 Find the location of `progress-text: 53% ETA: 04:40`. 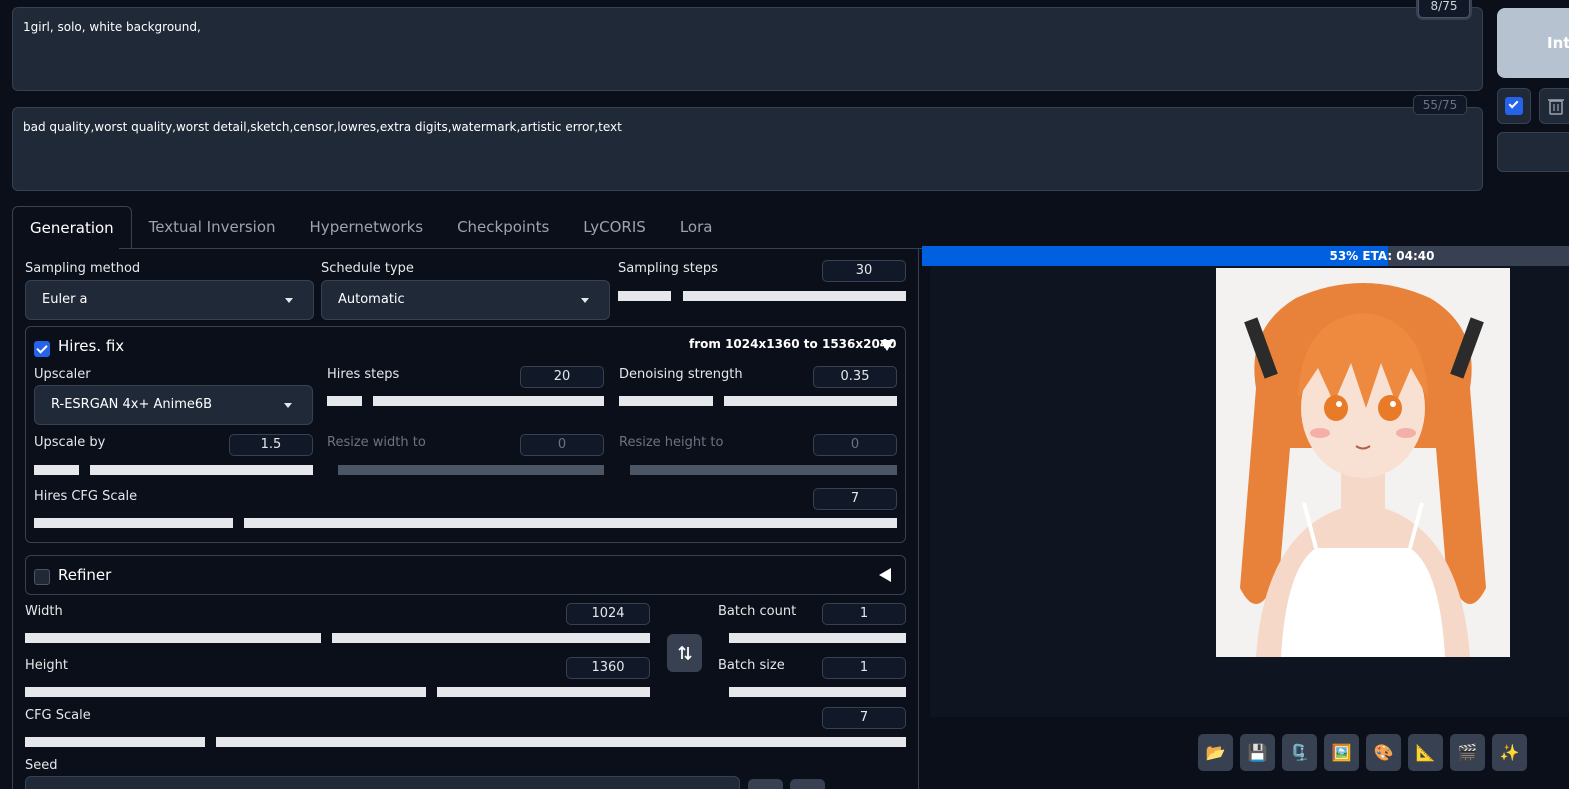

progress-text: 53% ETA: 04:40 is located at coordinates (1382, 256).